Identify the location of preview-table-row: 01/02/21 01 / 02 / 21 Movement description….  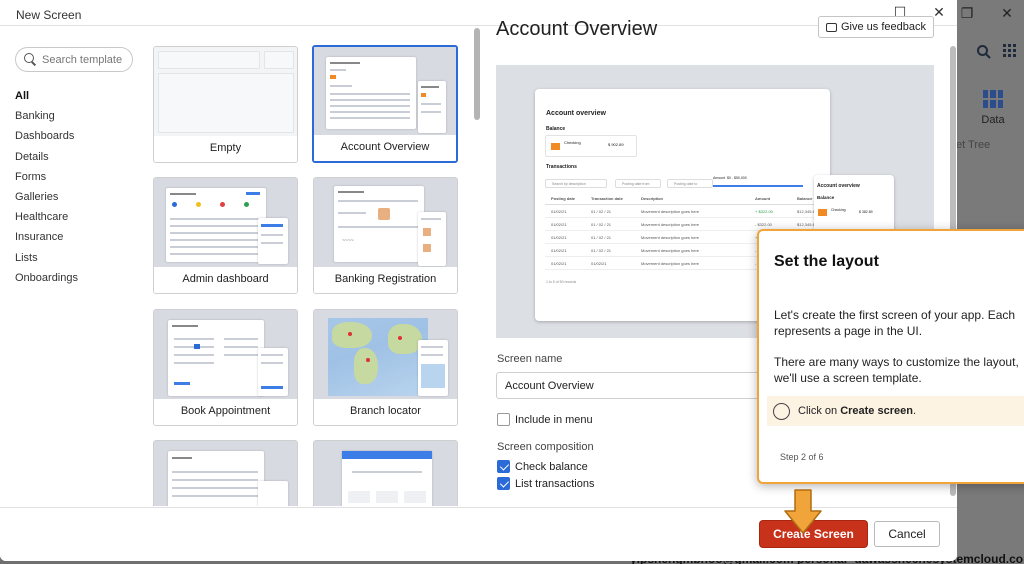
(682, 212).